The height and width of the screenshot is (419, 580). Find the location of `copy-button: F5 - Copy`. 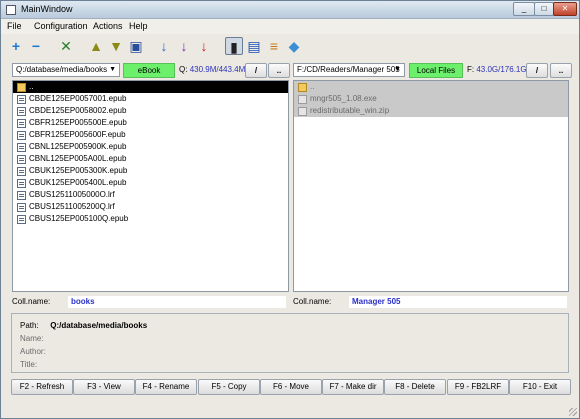

copy-button: F5 - Copy is located at coordinates (229, 387).